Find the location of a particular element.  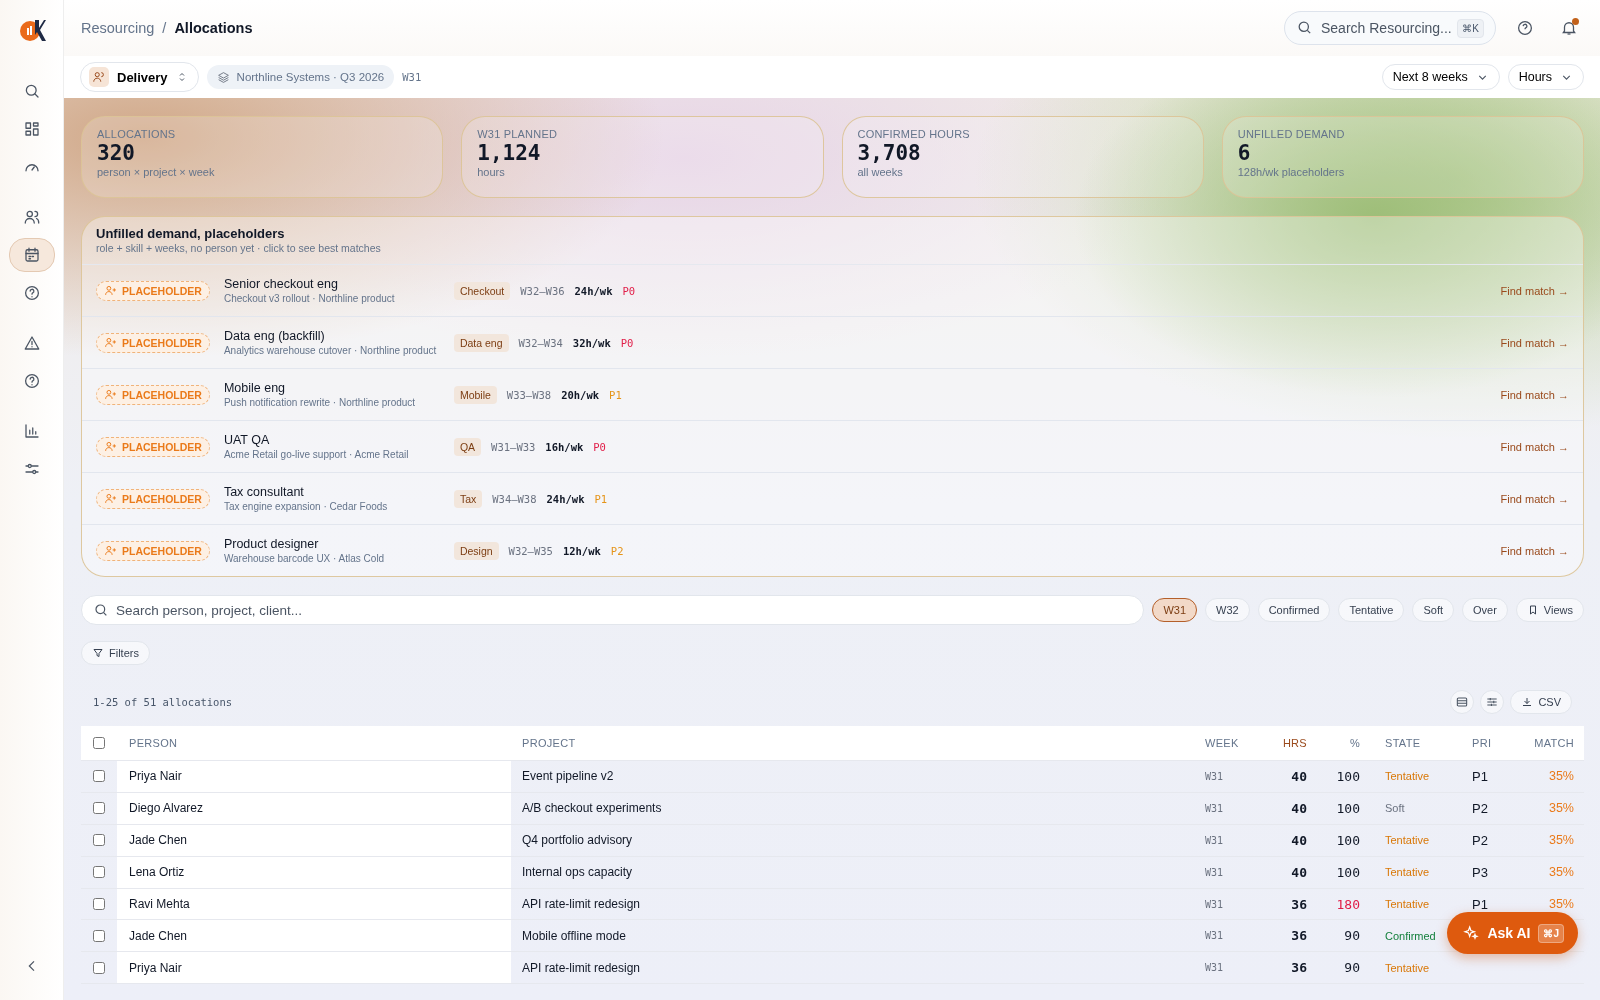

page-title: Allocations is located at coordinates (213, 28).